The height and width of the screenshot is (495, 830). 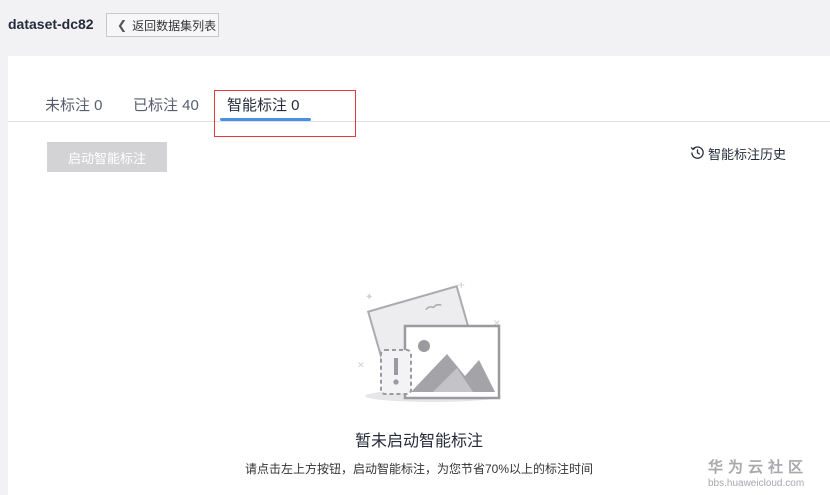 What do you see at coordinates (166, 104) in the screenshot?
I see `tab-labeled: 已标注 40` at bounding box center [166, 104].